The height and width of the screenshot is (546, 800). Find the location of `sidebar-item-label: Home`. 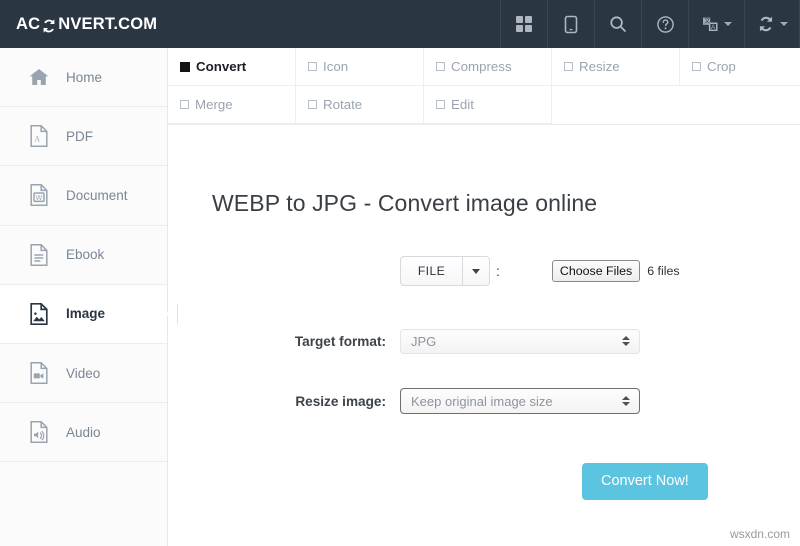

sidebar-item-label: Home is located at coordinates (84, 77).